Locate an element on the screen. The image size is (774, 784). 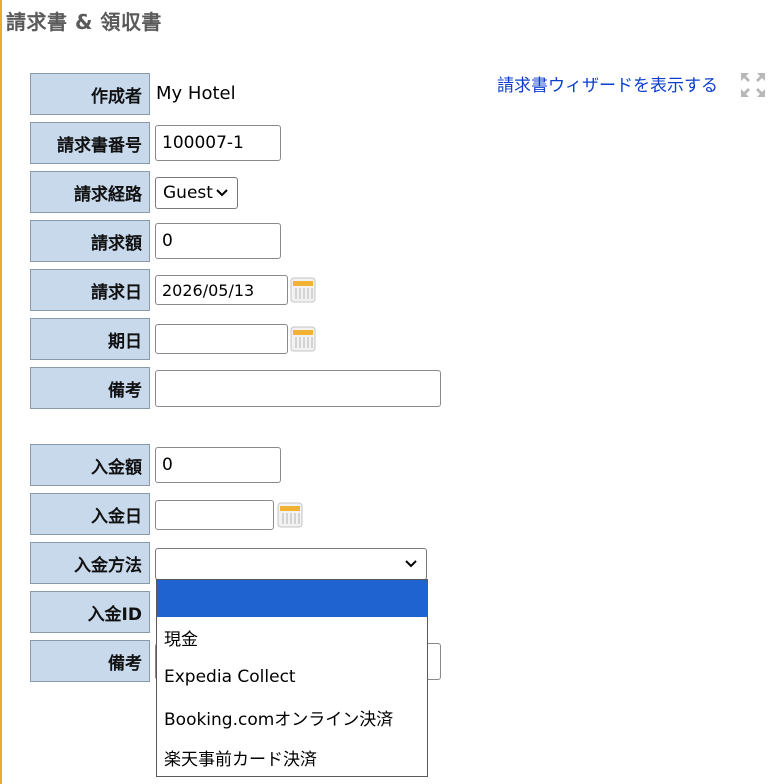
invoice-date-label: 請求日 is located at coordinates (90, 290).